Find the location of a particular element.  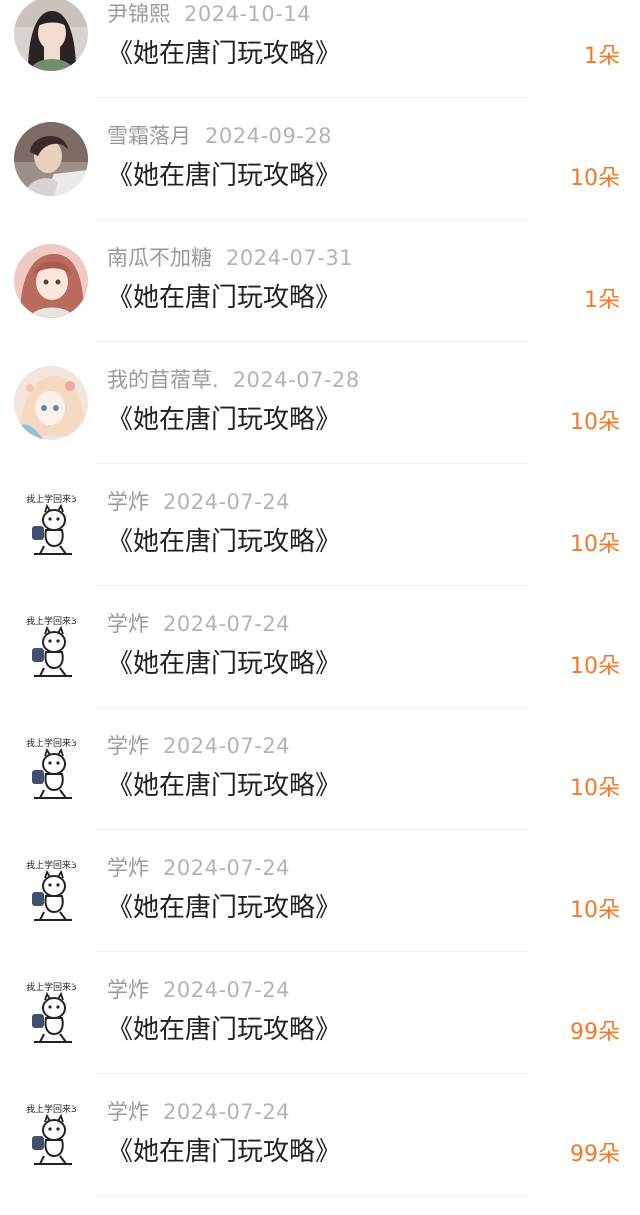

anime-elf-avatar is located at coordinates (51, 403).